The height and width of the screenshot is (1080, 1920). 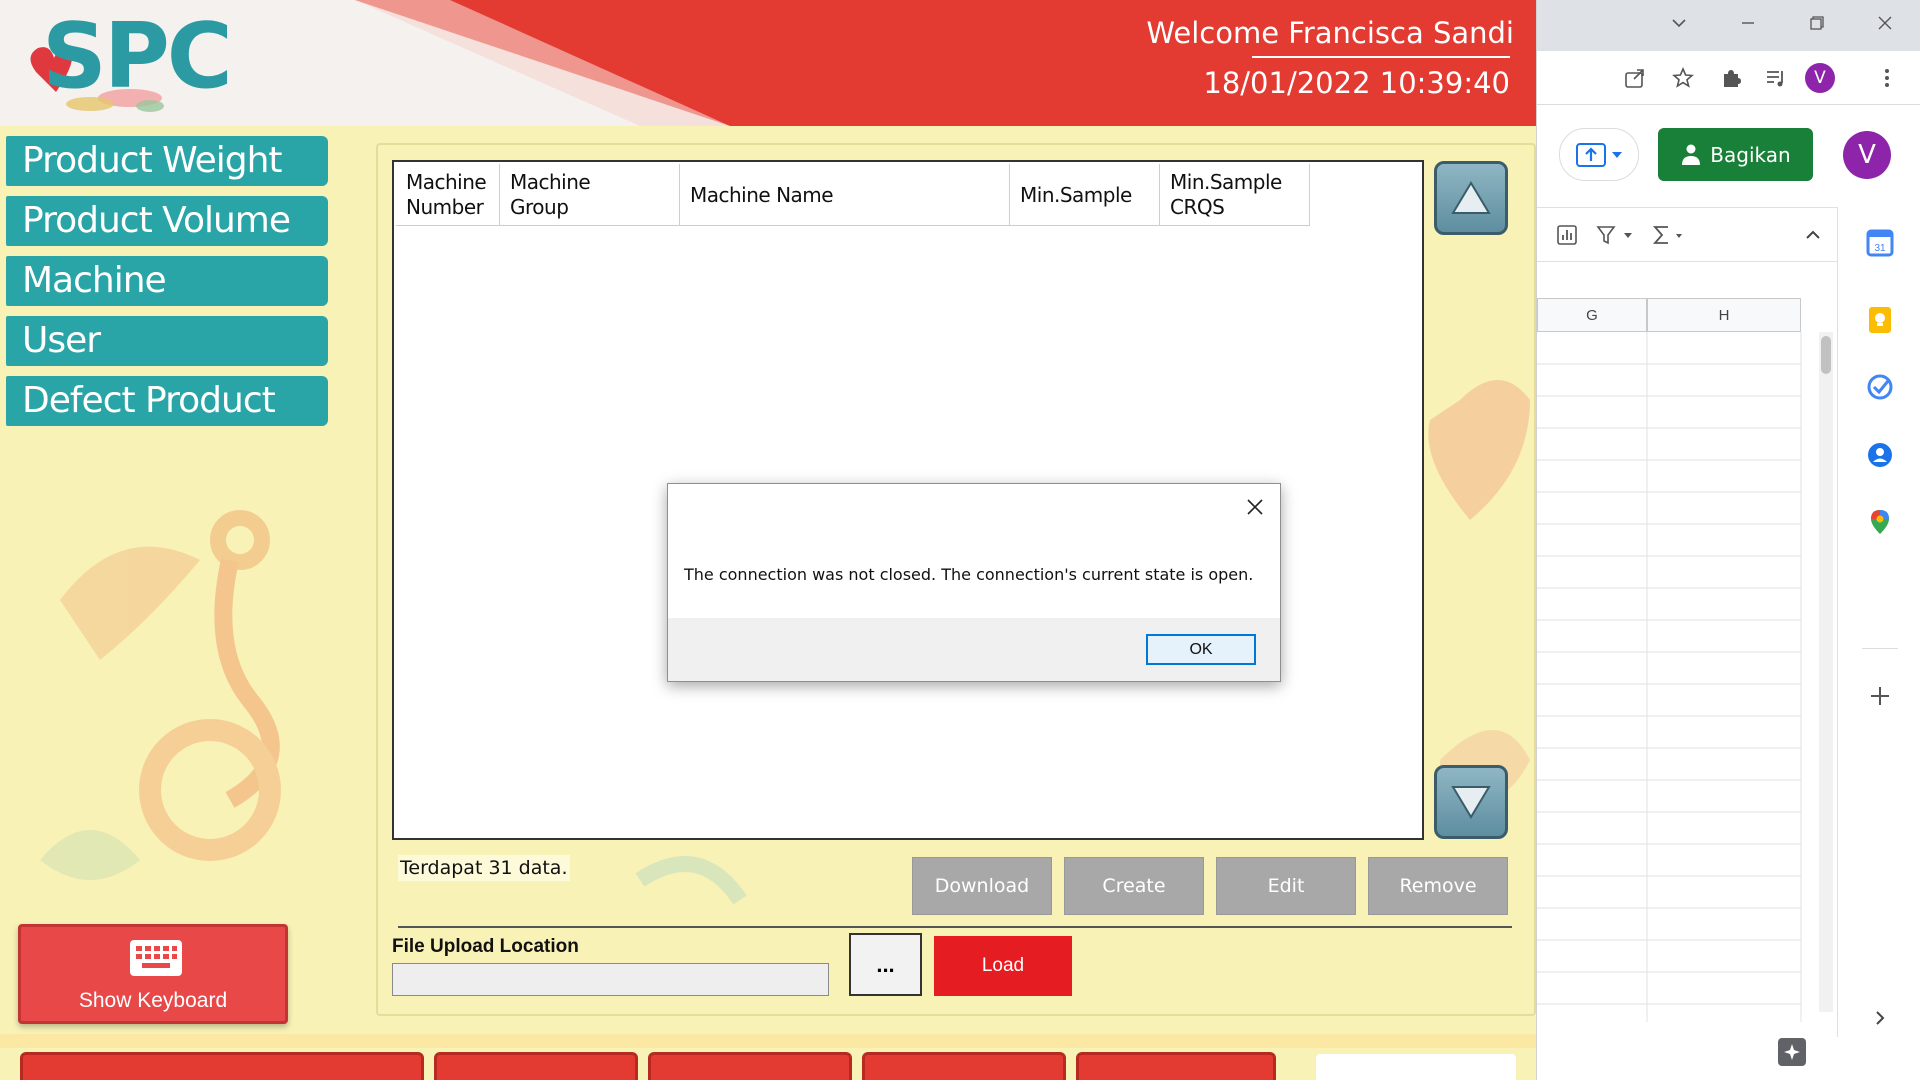 I want to click on restore-button, so click(x=1817, y=23).